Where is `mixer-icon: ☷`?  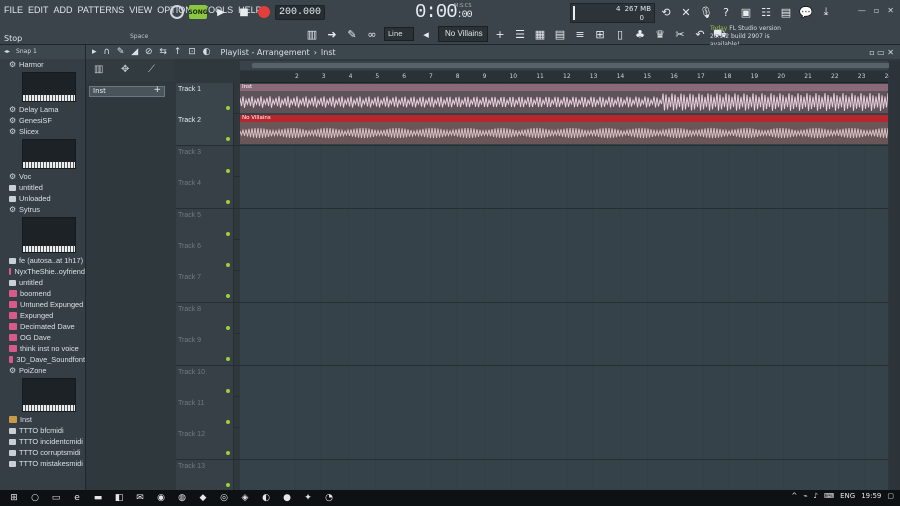
mixer-icon: ☷ is located at coordinates (766, 12).